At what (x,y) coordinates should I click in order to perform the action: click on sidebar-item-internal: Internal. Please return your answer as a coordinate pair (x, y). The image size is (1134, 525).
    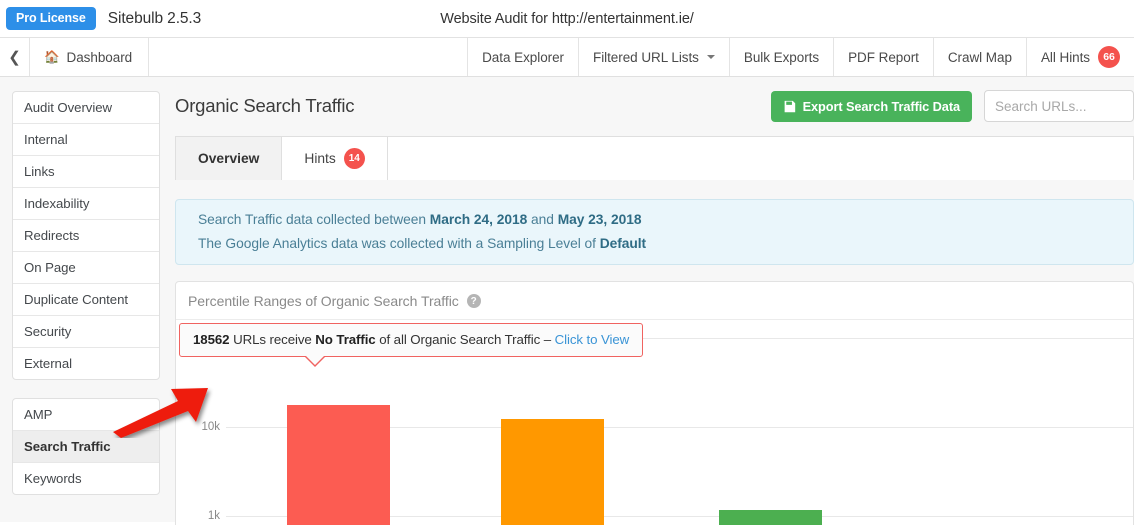
    Looking at the image, I should click on (86, 140).